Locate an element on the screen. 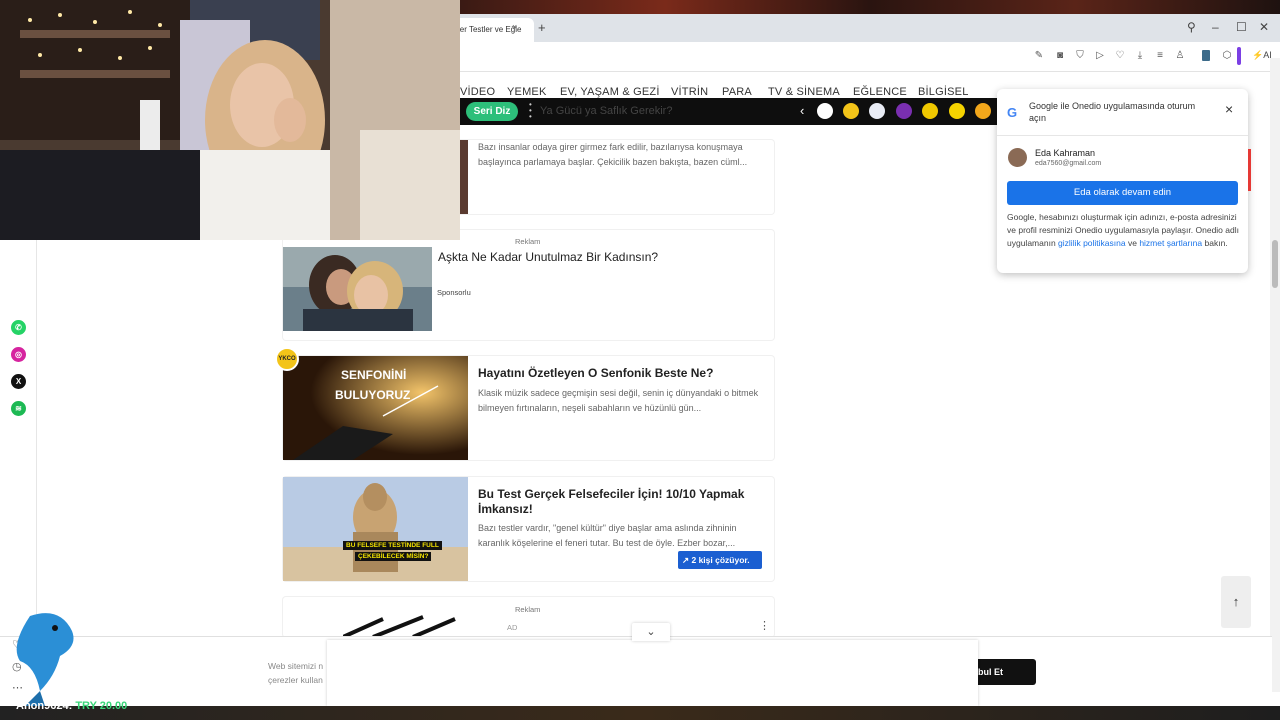 The width and height of the screenshot is (1280, 720). nav-item-yemek: YEMEK is located at coordinates (527, 92).